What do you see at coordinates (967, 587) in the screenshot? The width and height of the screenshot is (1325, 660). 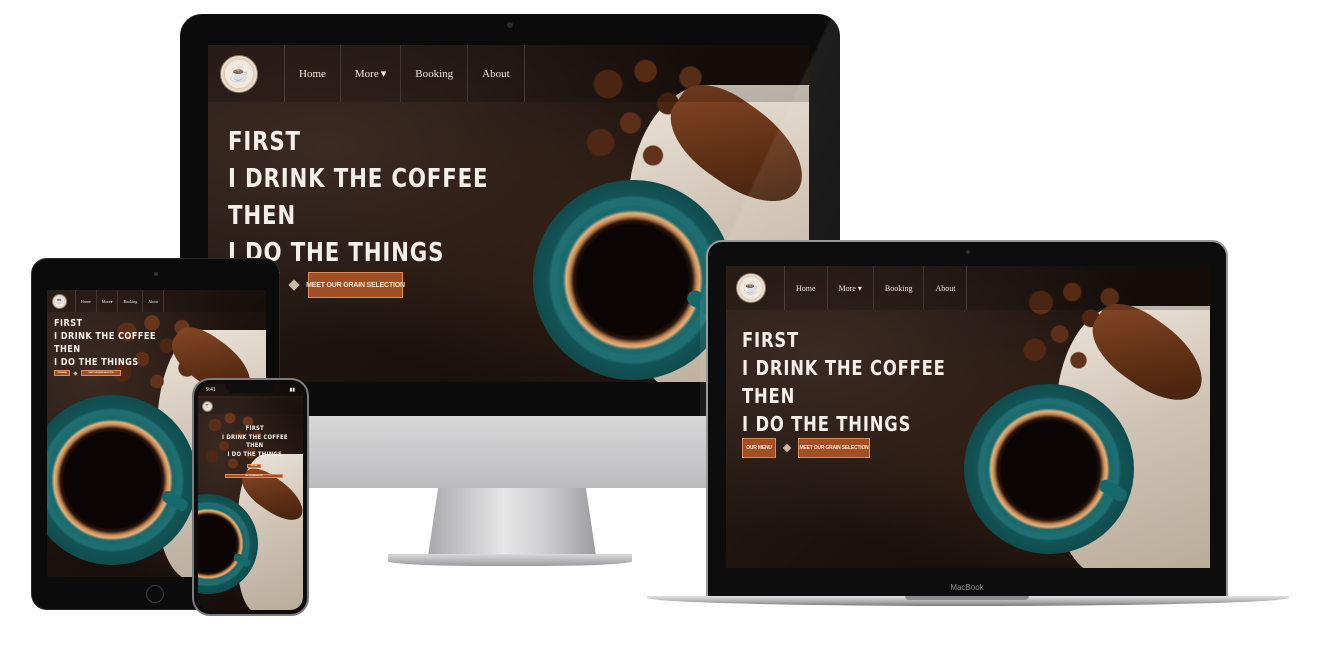 I see `macbook-label: MacBook` at bounding box center [967, 587].